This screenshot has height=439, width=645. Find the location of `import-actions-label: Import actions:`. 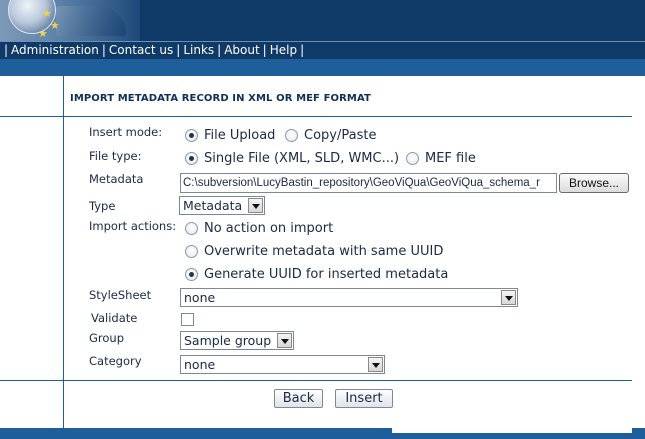

import-actions-label: Import actions: is located at coordinates (133, 226).